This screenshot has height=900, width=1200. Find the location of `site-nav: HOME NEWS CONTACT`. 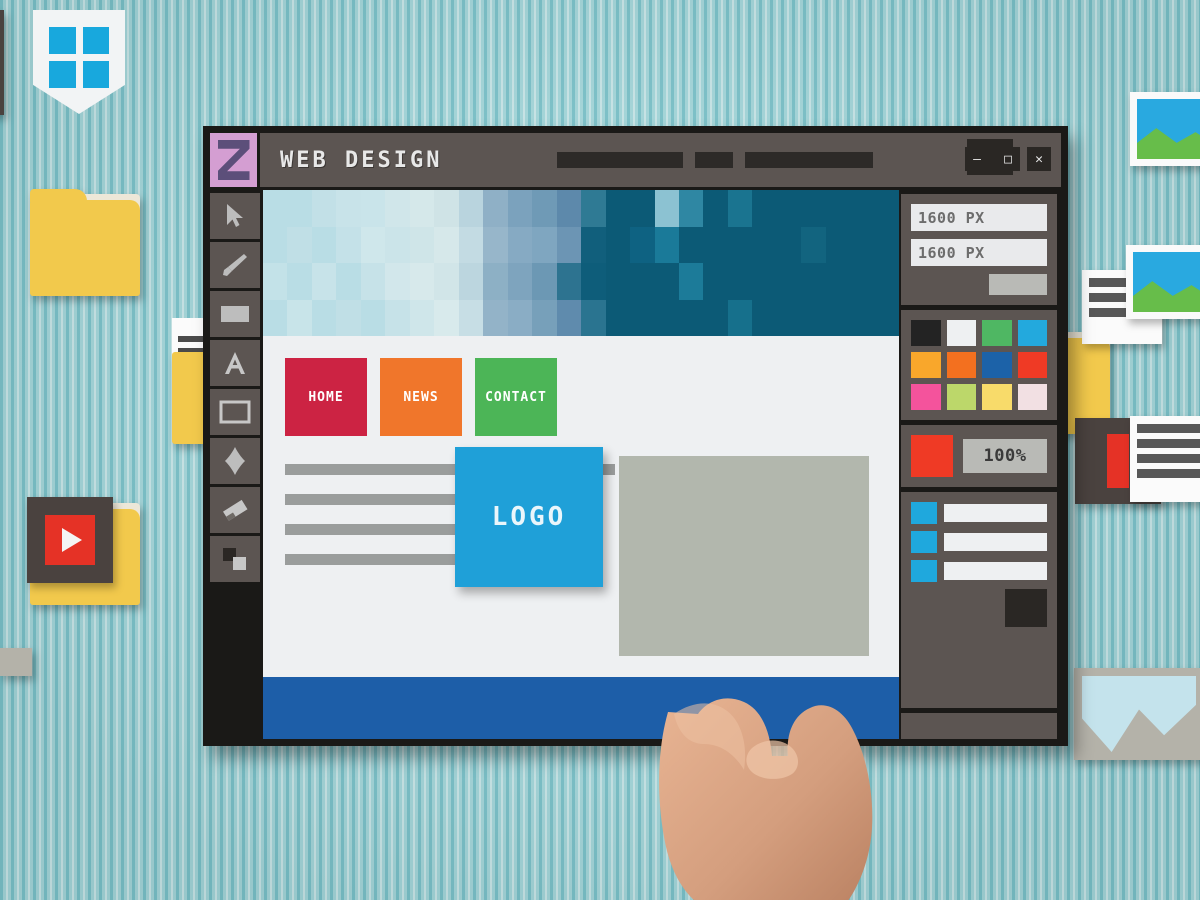

site-nav: HOME NEWS CONTACT is located at coordinates (421, 397).